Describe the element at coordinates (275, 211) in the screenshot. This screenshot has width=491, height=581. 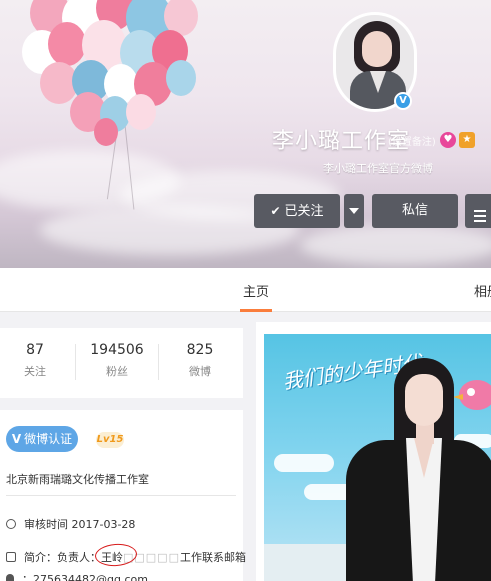
I see `check-icon: ✔` at that location.